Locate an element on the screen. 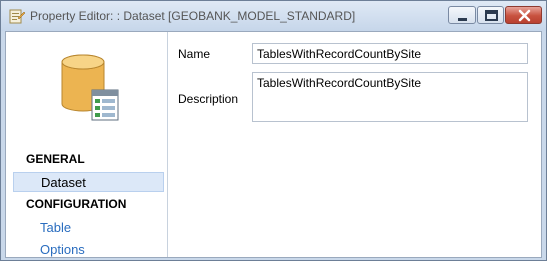 The image size is (547, 261). name-field is located at coordinates (390, 53).